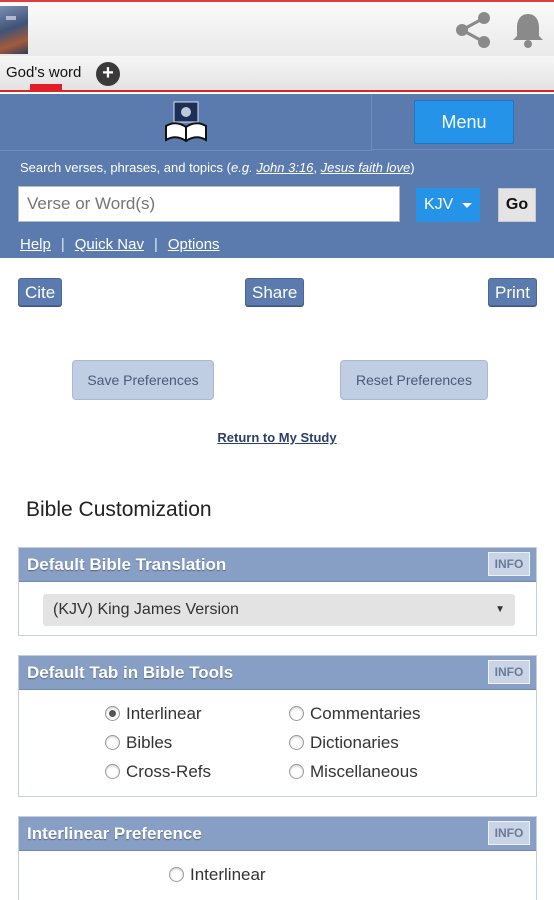  Describe the element at coordinates (467, 205) in the screenshot. I see `chevron-down-icon` at that location.